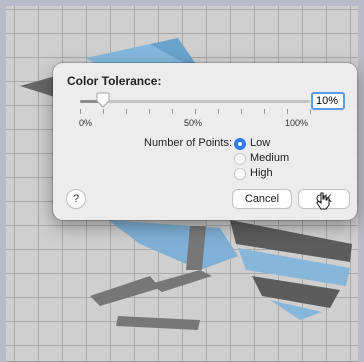 The width and height of the screenshot is (364, 362). What do you see at coordinates (260, 143) in the screenshot?
I see `radio-low-label: Low` at bounding box center [260, 143].